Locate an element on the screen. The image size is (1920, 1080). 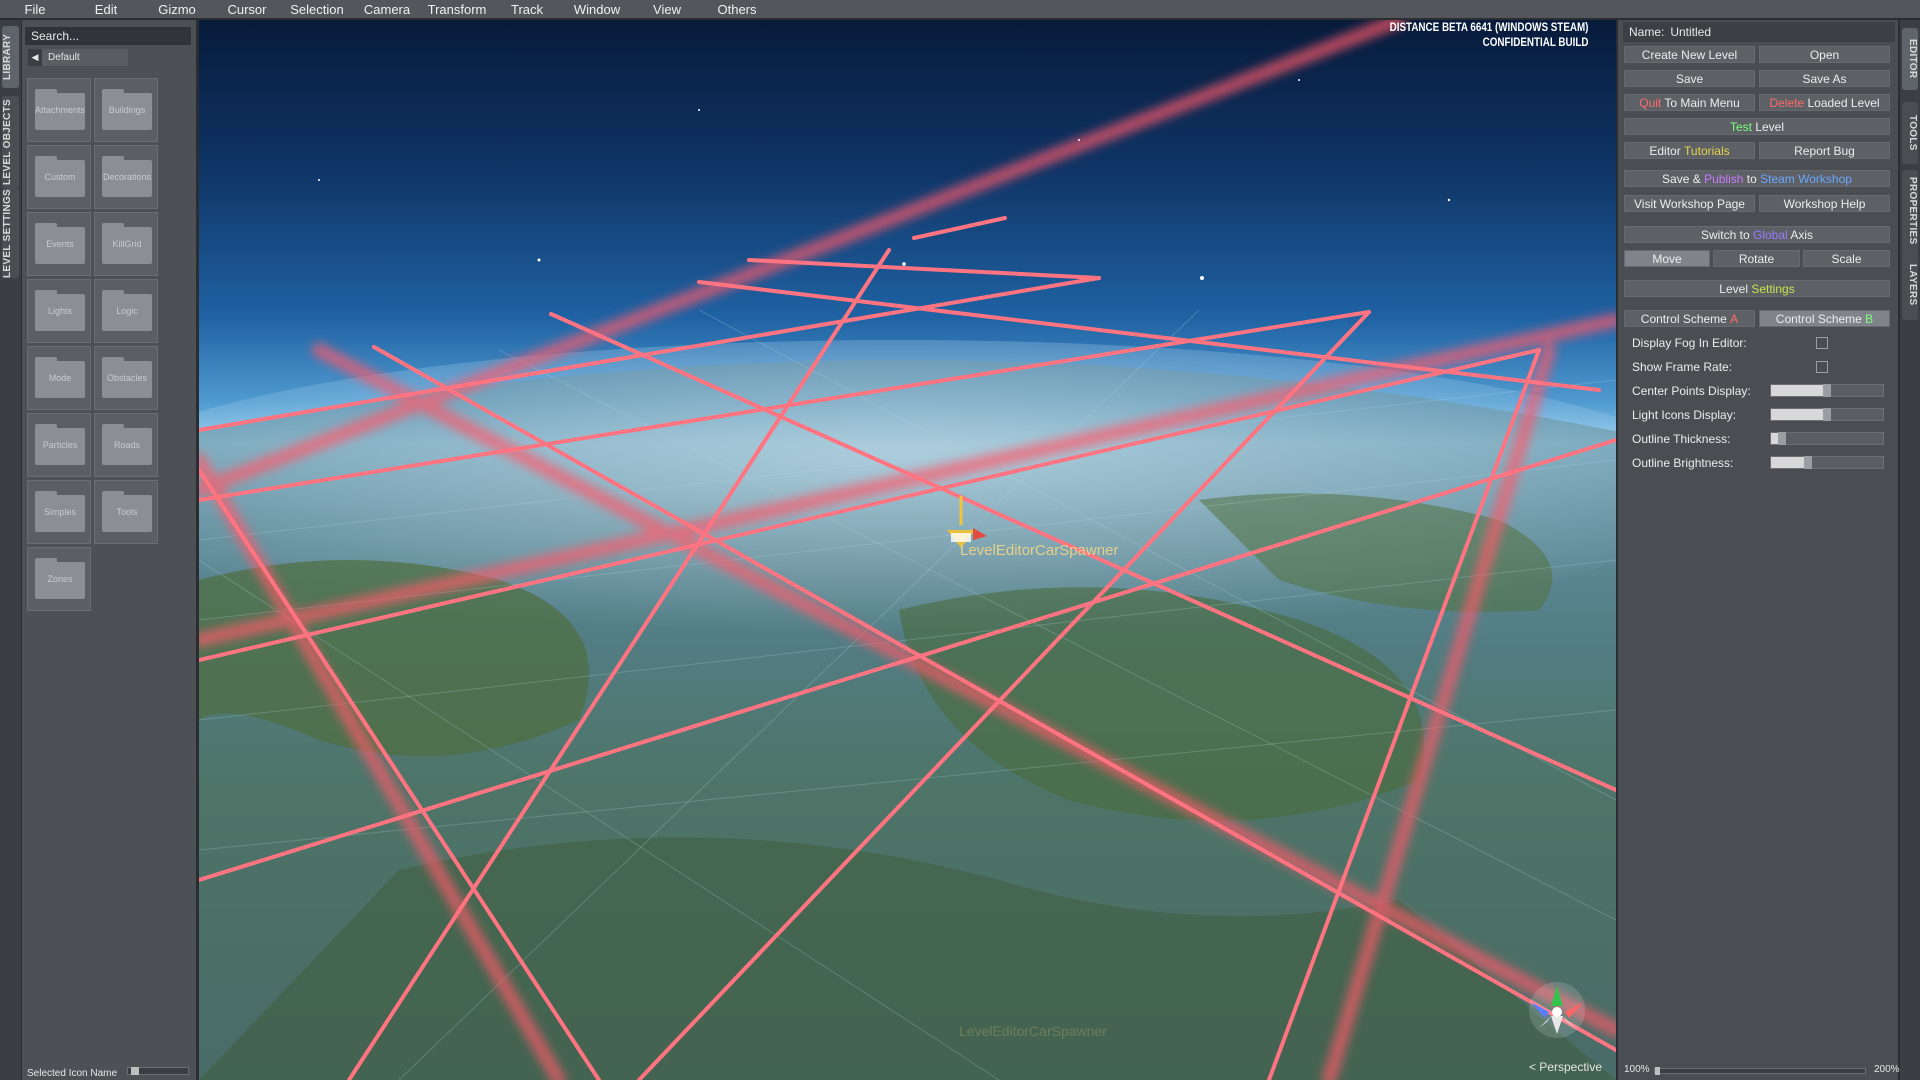
show-frame-rate-checkbox is located at coordinates (1822, 367).